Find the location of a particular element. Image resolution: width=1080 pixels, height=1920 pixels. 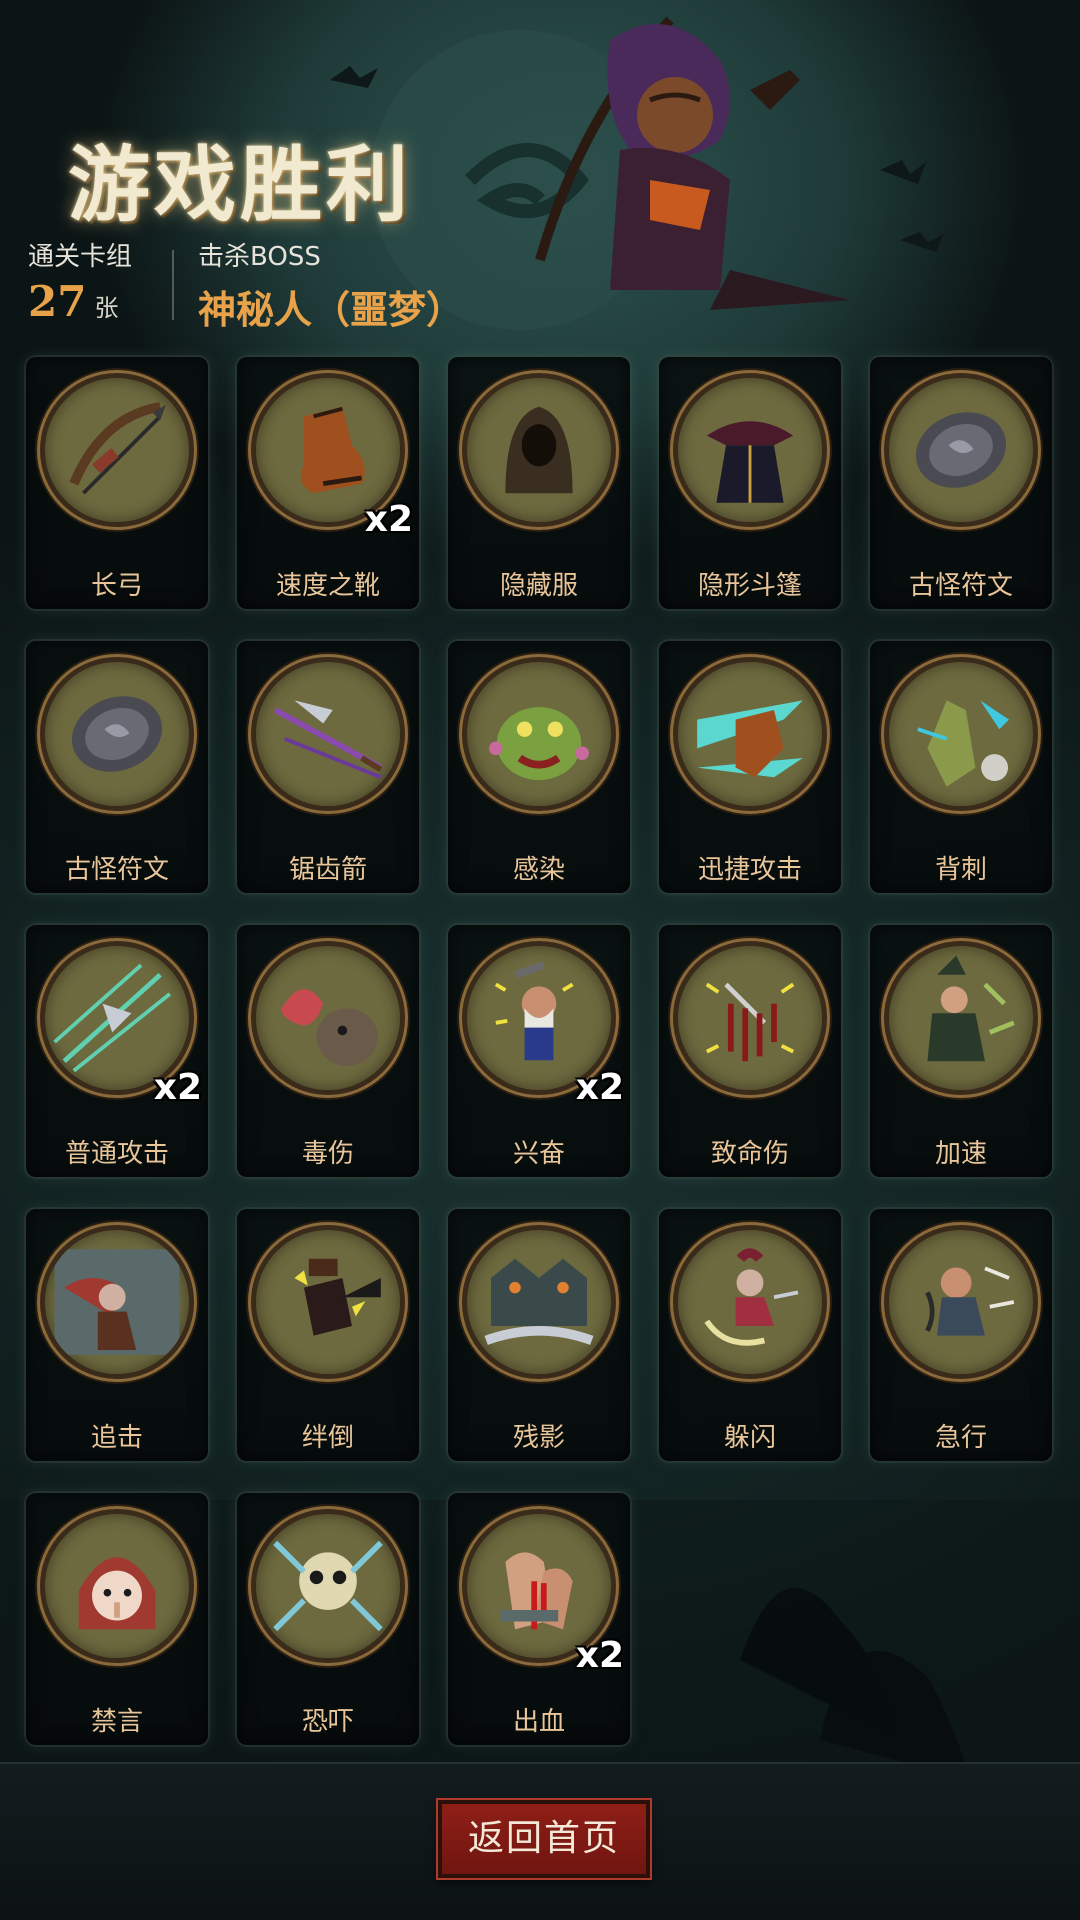

card-name: 残影 is located at coordinates (538, 1438).